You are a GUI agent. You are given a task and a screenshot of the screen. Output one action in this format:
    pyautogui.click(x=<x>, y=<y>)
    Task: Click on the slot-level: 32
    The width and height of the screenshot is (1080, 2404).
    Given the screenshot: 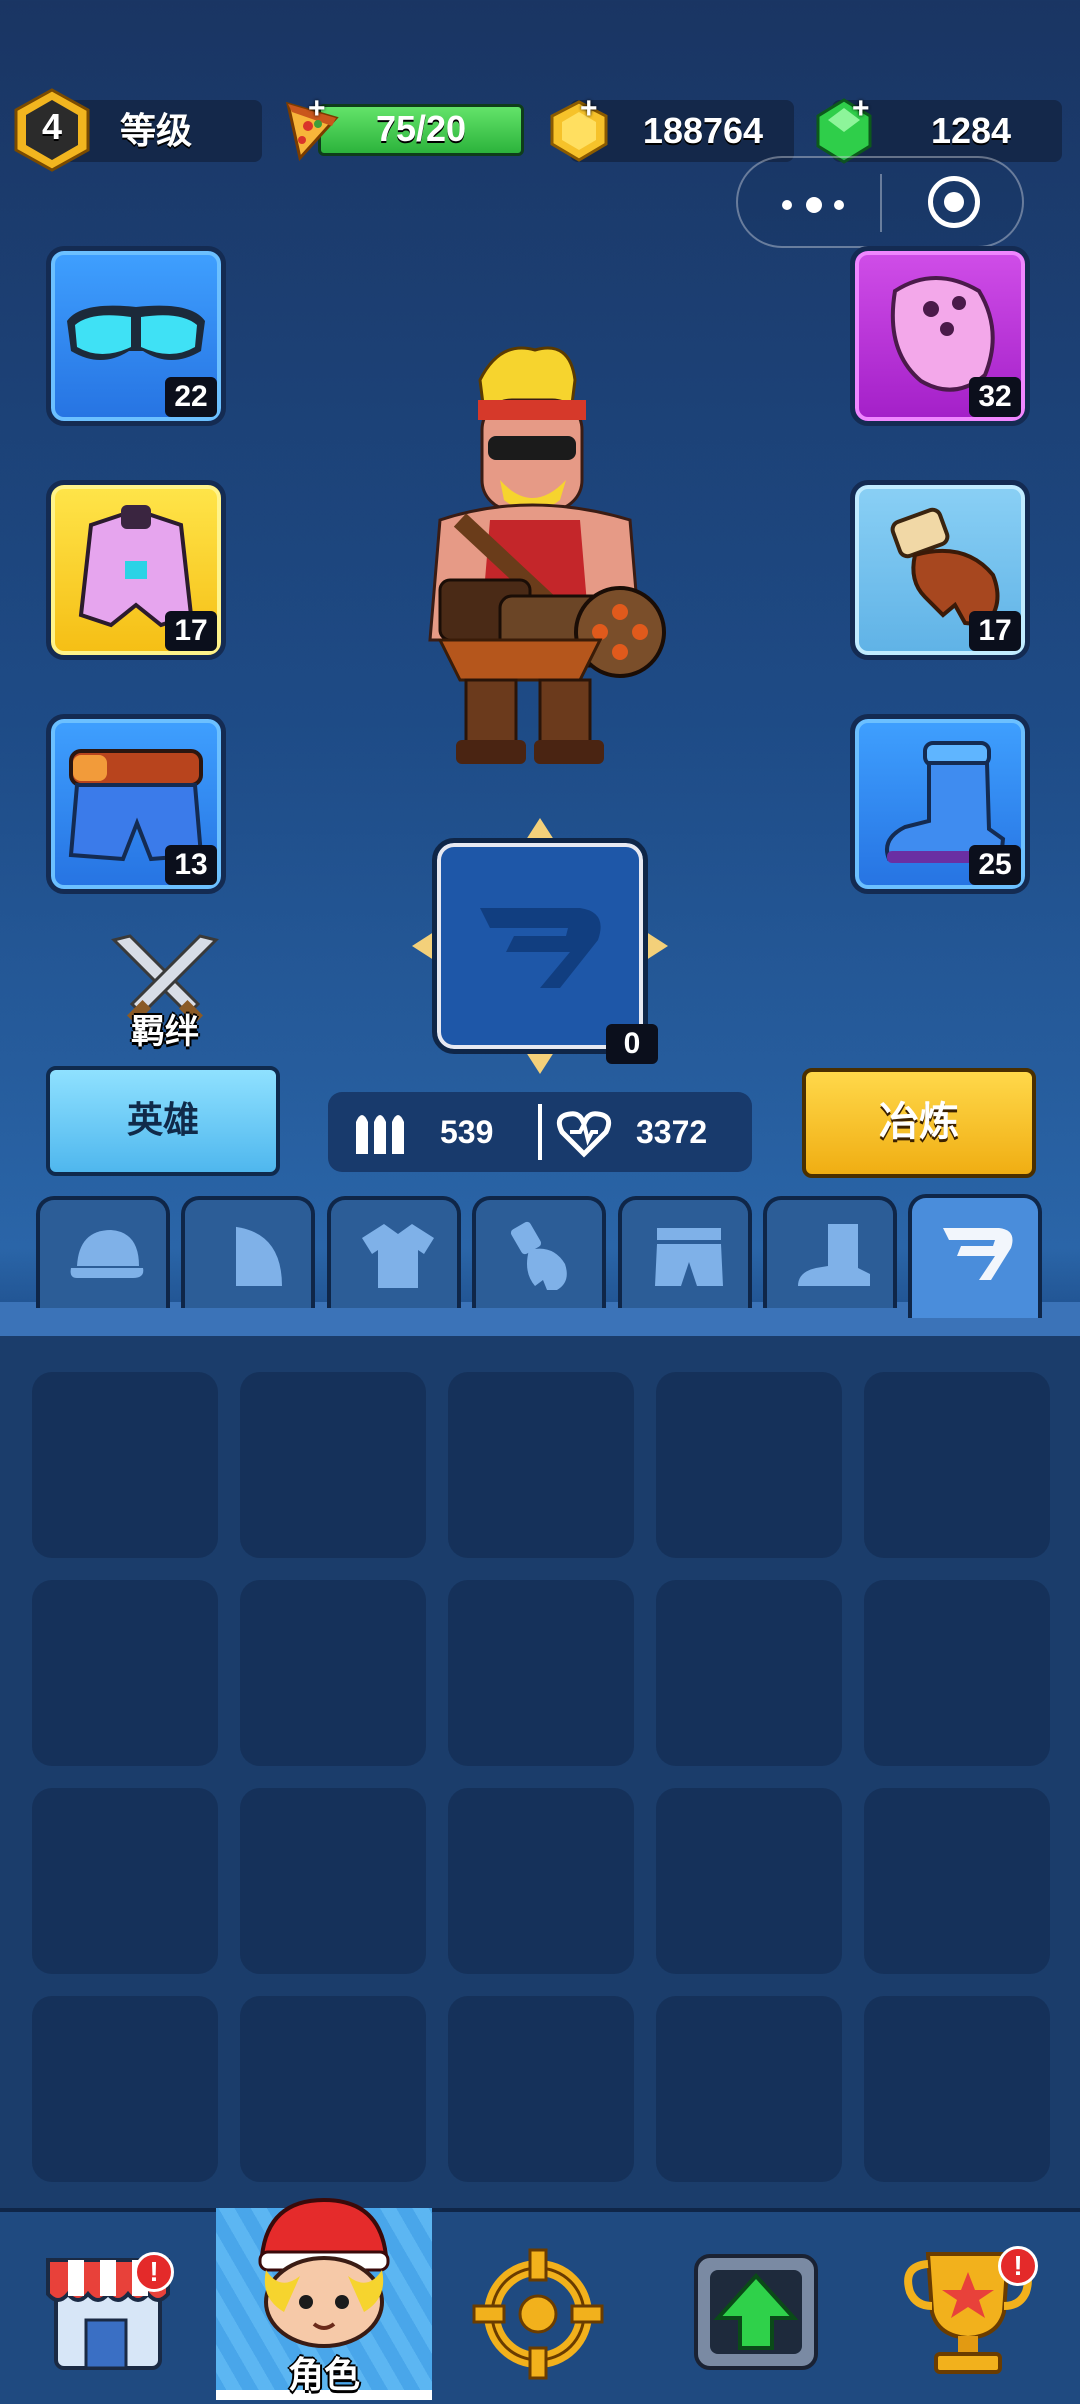 What is the action you would take?
    pyautogui.click(x=995, y=397)
    